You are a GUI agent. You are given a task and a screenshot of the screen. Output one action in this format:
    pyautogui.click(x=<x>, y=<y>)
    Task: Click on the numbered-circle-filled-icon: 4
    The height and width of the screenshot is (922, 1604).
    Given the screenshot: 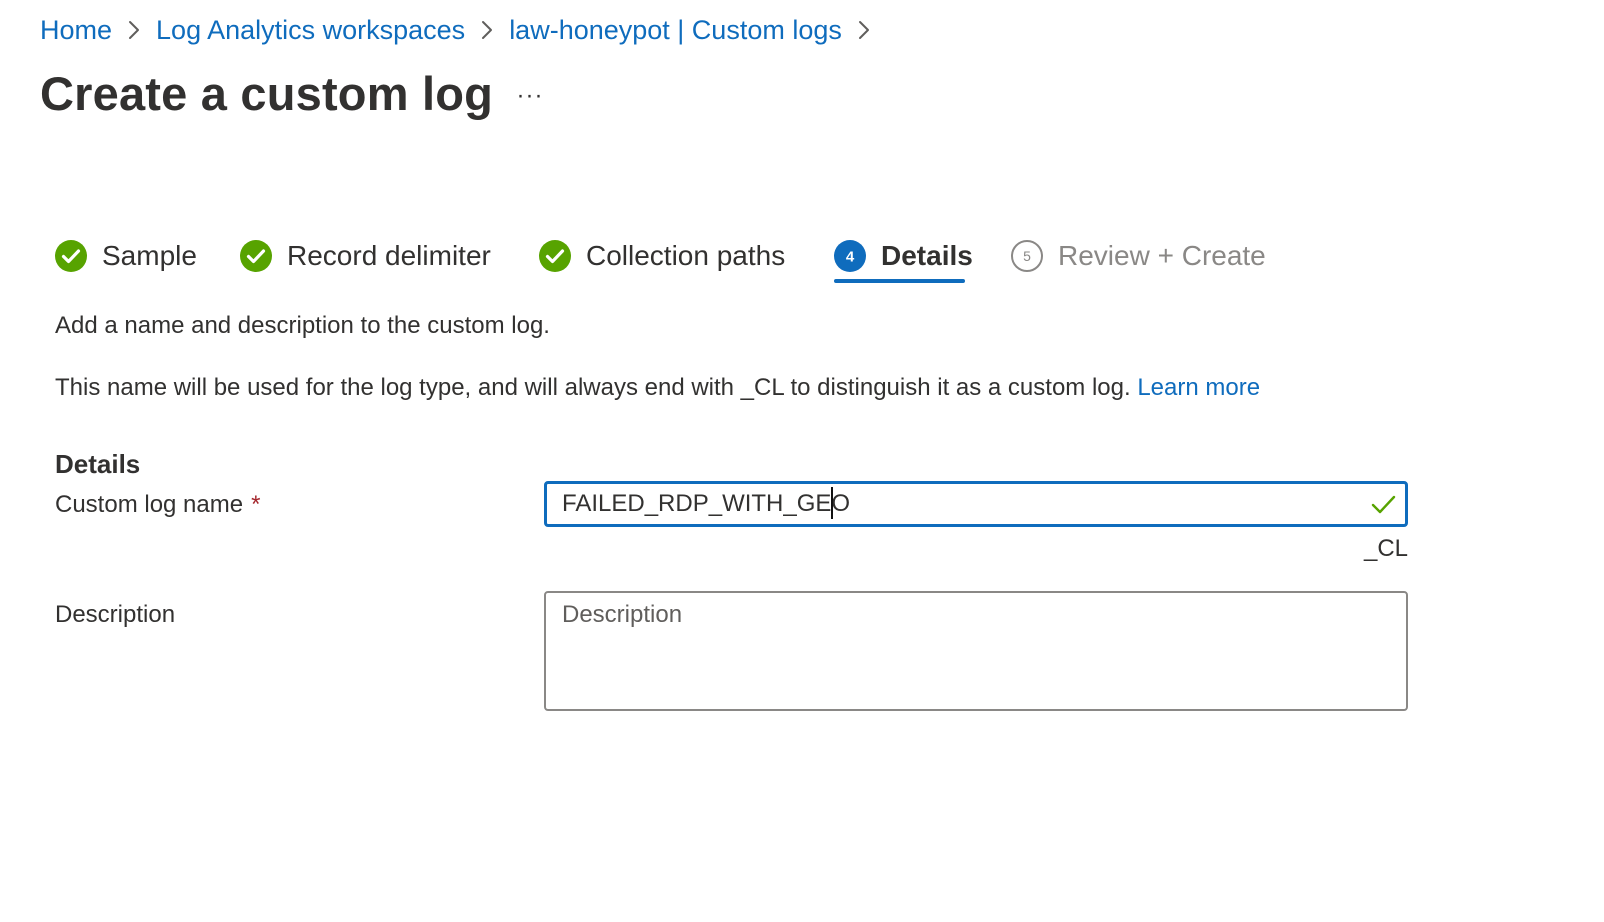 What is the action you would take?
    pyautogui.click(x=850, y=256)
    